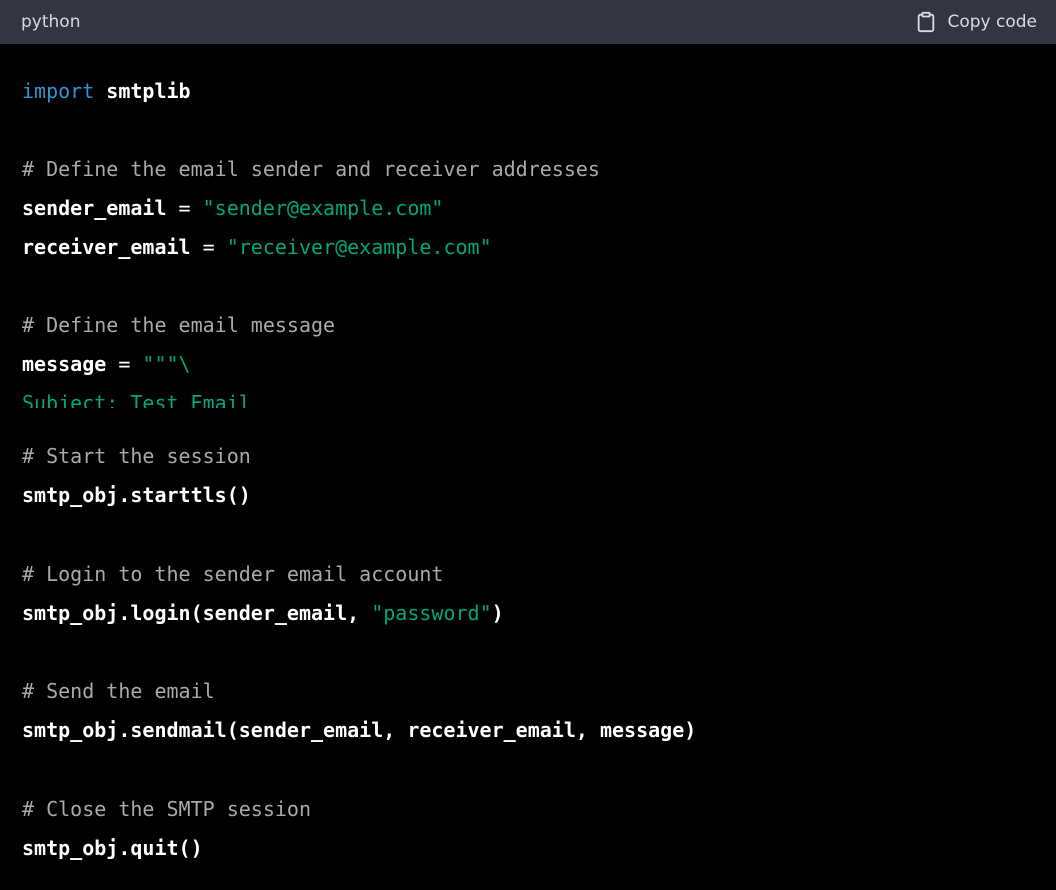 The image size is (1056, 890). Describe the element at coordinates (539, 325) in the screenshot. I see `code-line: # Define the email message` at that location.